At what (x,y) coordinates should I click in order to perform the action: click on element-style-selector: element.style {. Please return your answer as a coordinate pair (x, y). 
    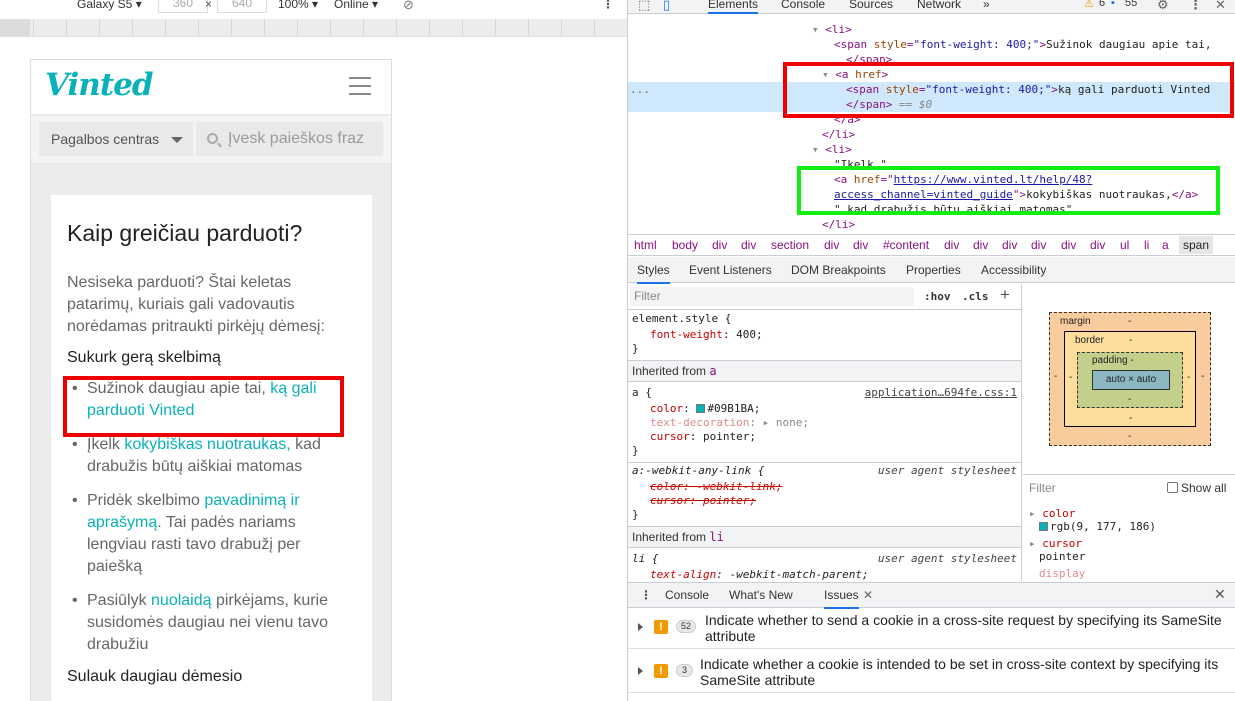
    Looking at the image, I should click on (681, 319).